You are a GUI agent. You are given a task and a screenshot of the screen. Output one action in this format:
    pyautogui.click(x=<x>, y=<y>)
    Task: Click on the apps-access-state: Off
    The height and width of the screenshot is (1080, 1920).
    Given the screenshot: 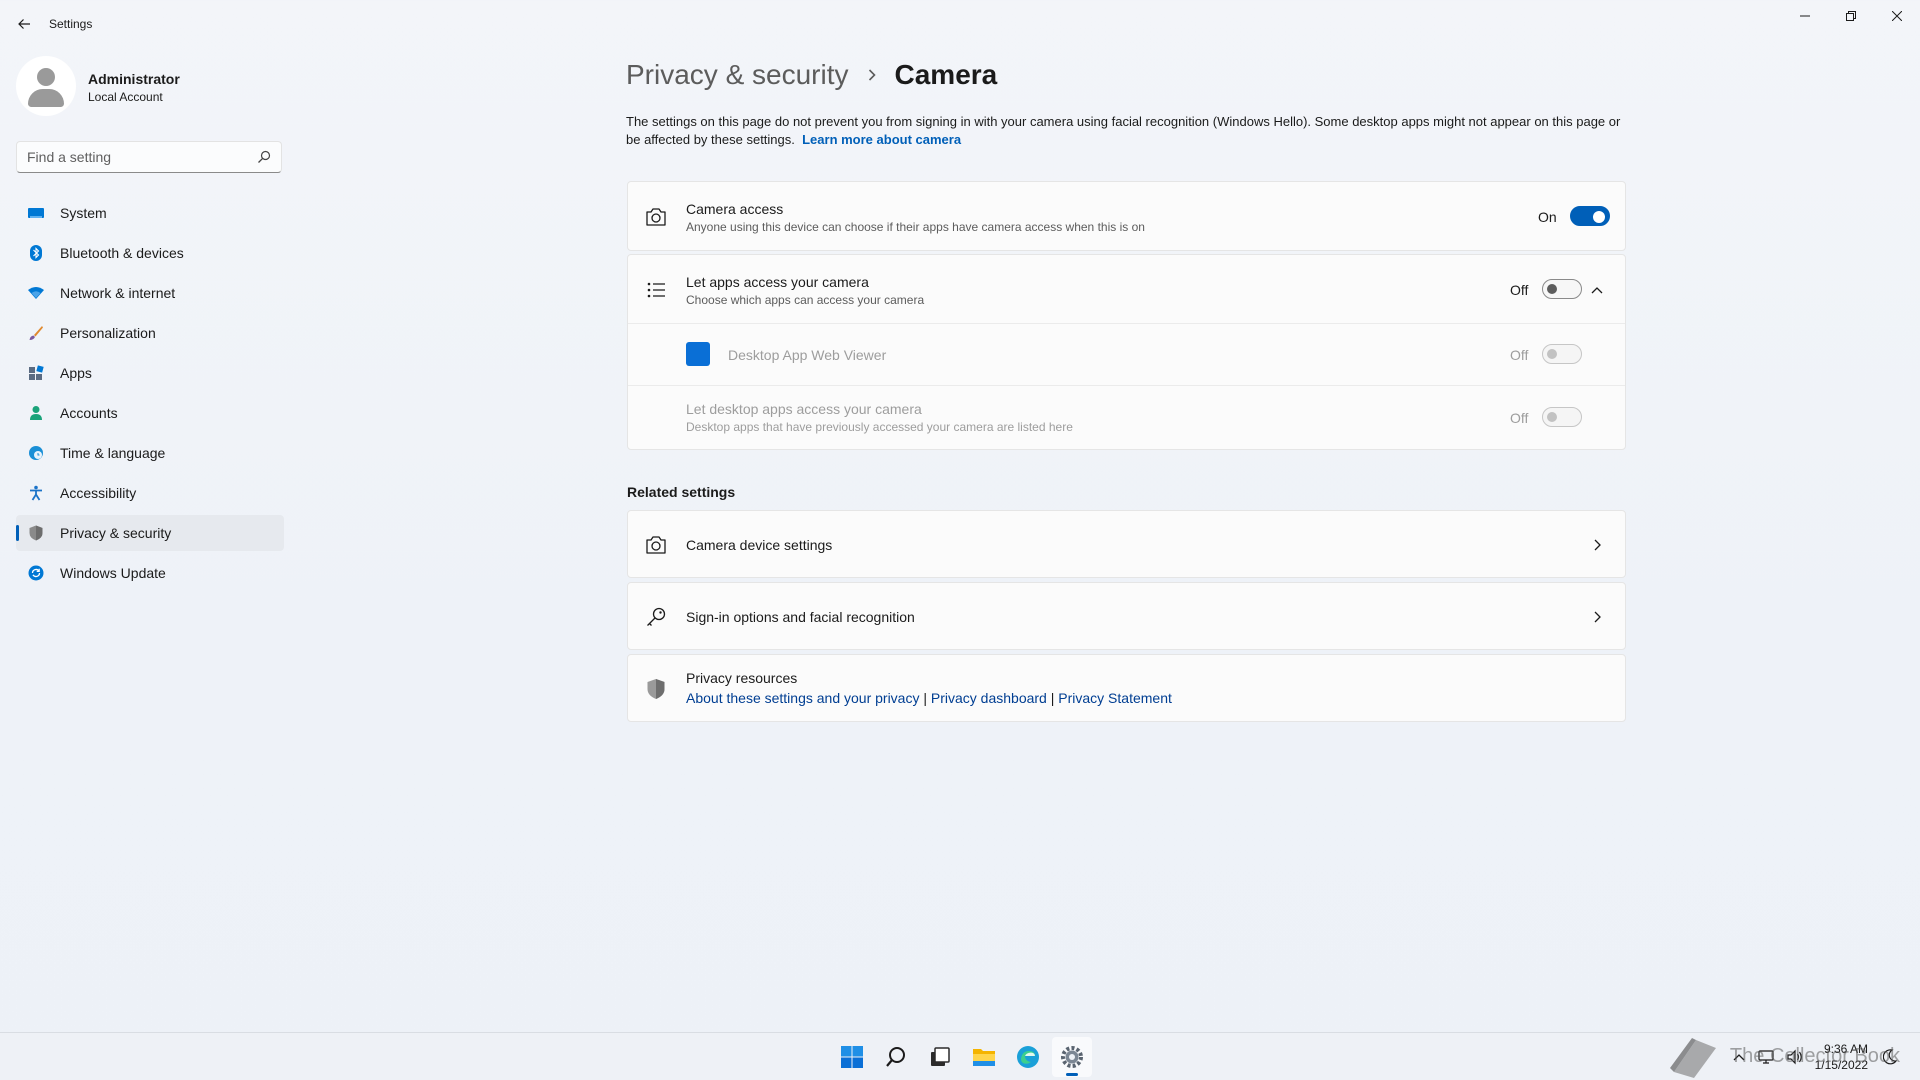 What is the action you would take?
    pyautogui.click(x=1519, y=290)
    